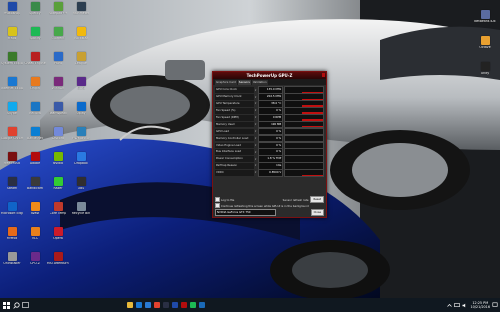 The image size is (500, 312). I want to click on desktop-icon: Adobe, so click(35, 159).